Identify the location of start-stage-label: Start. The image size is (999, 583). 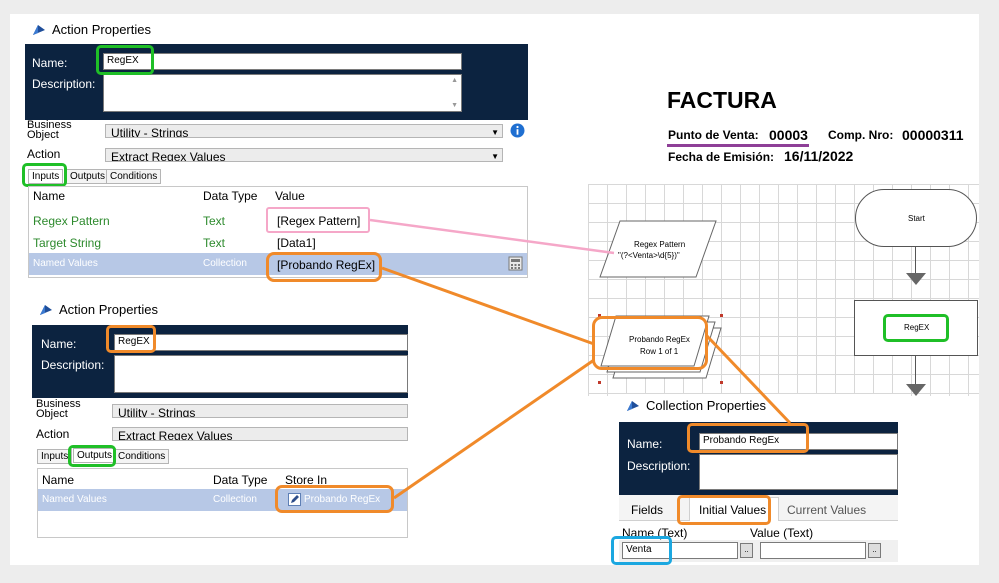
(916, 218).